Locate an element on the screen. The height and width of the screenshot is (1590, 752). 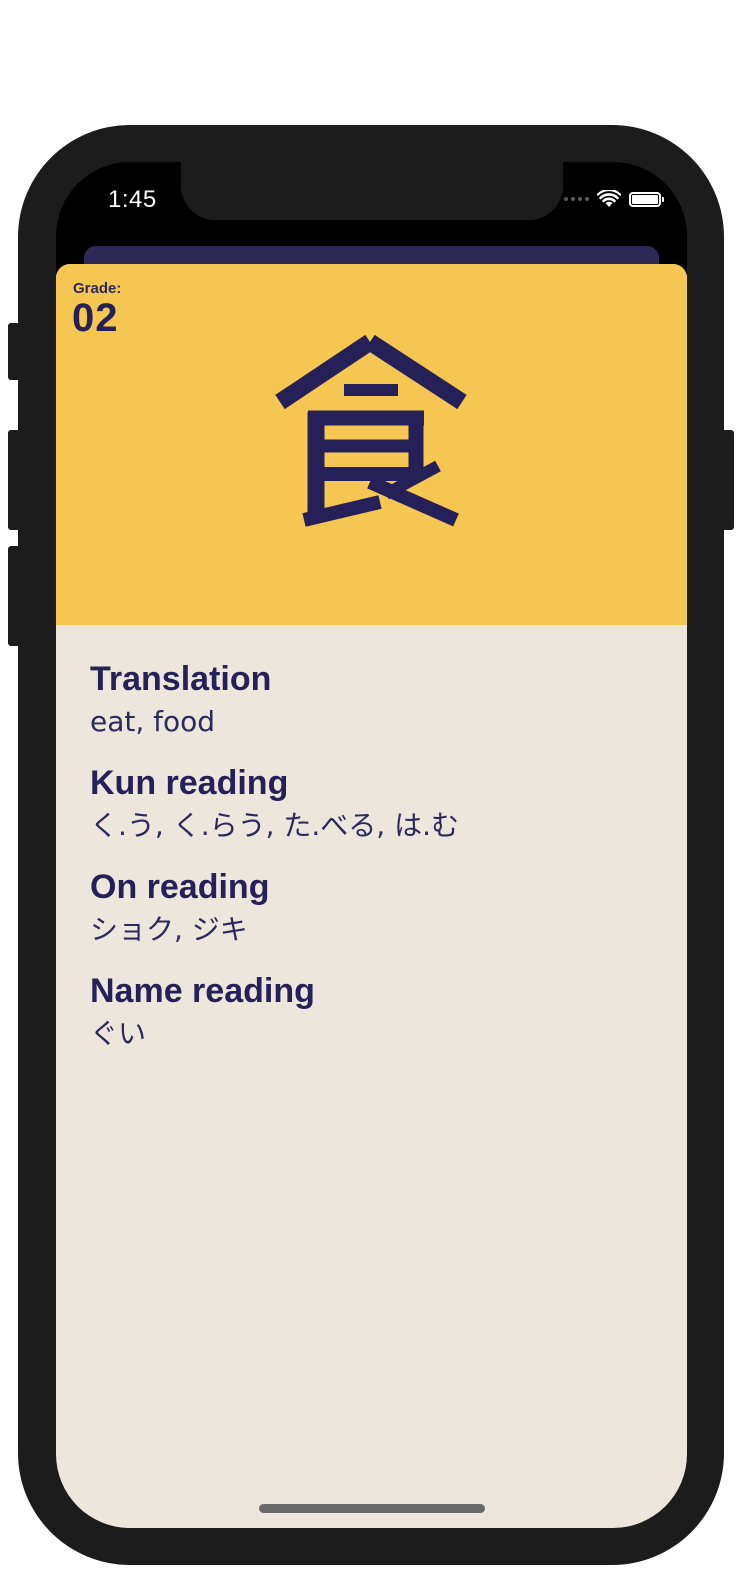
home-indicator is located at coordinates (372, 1508).